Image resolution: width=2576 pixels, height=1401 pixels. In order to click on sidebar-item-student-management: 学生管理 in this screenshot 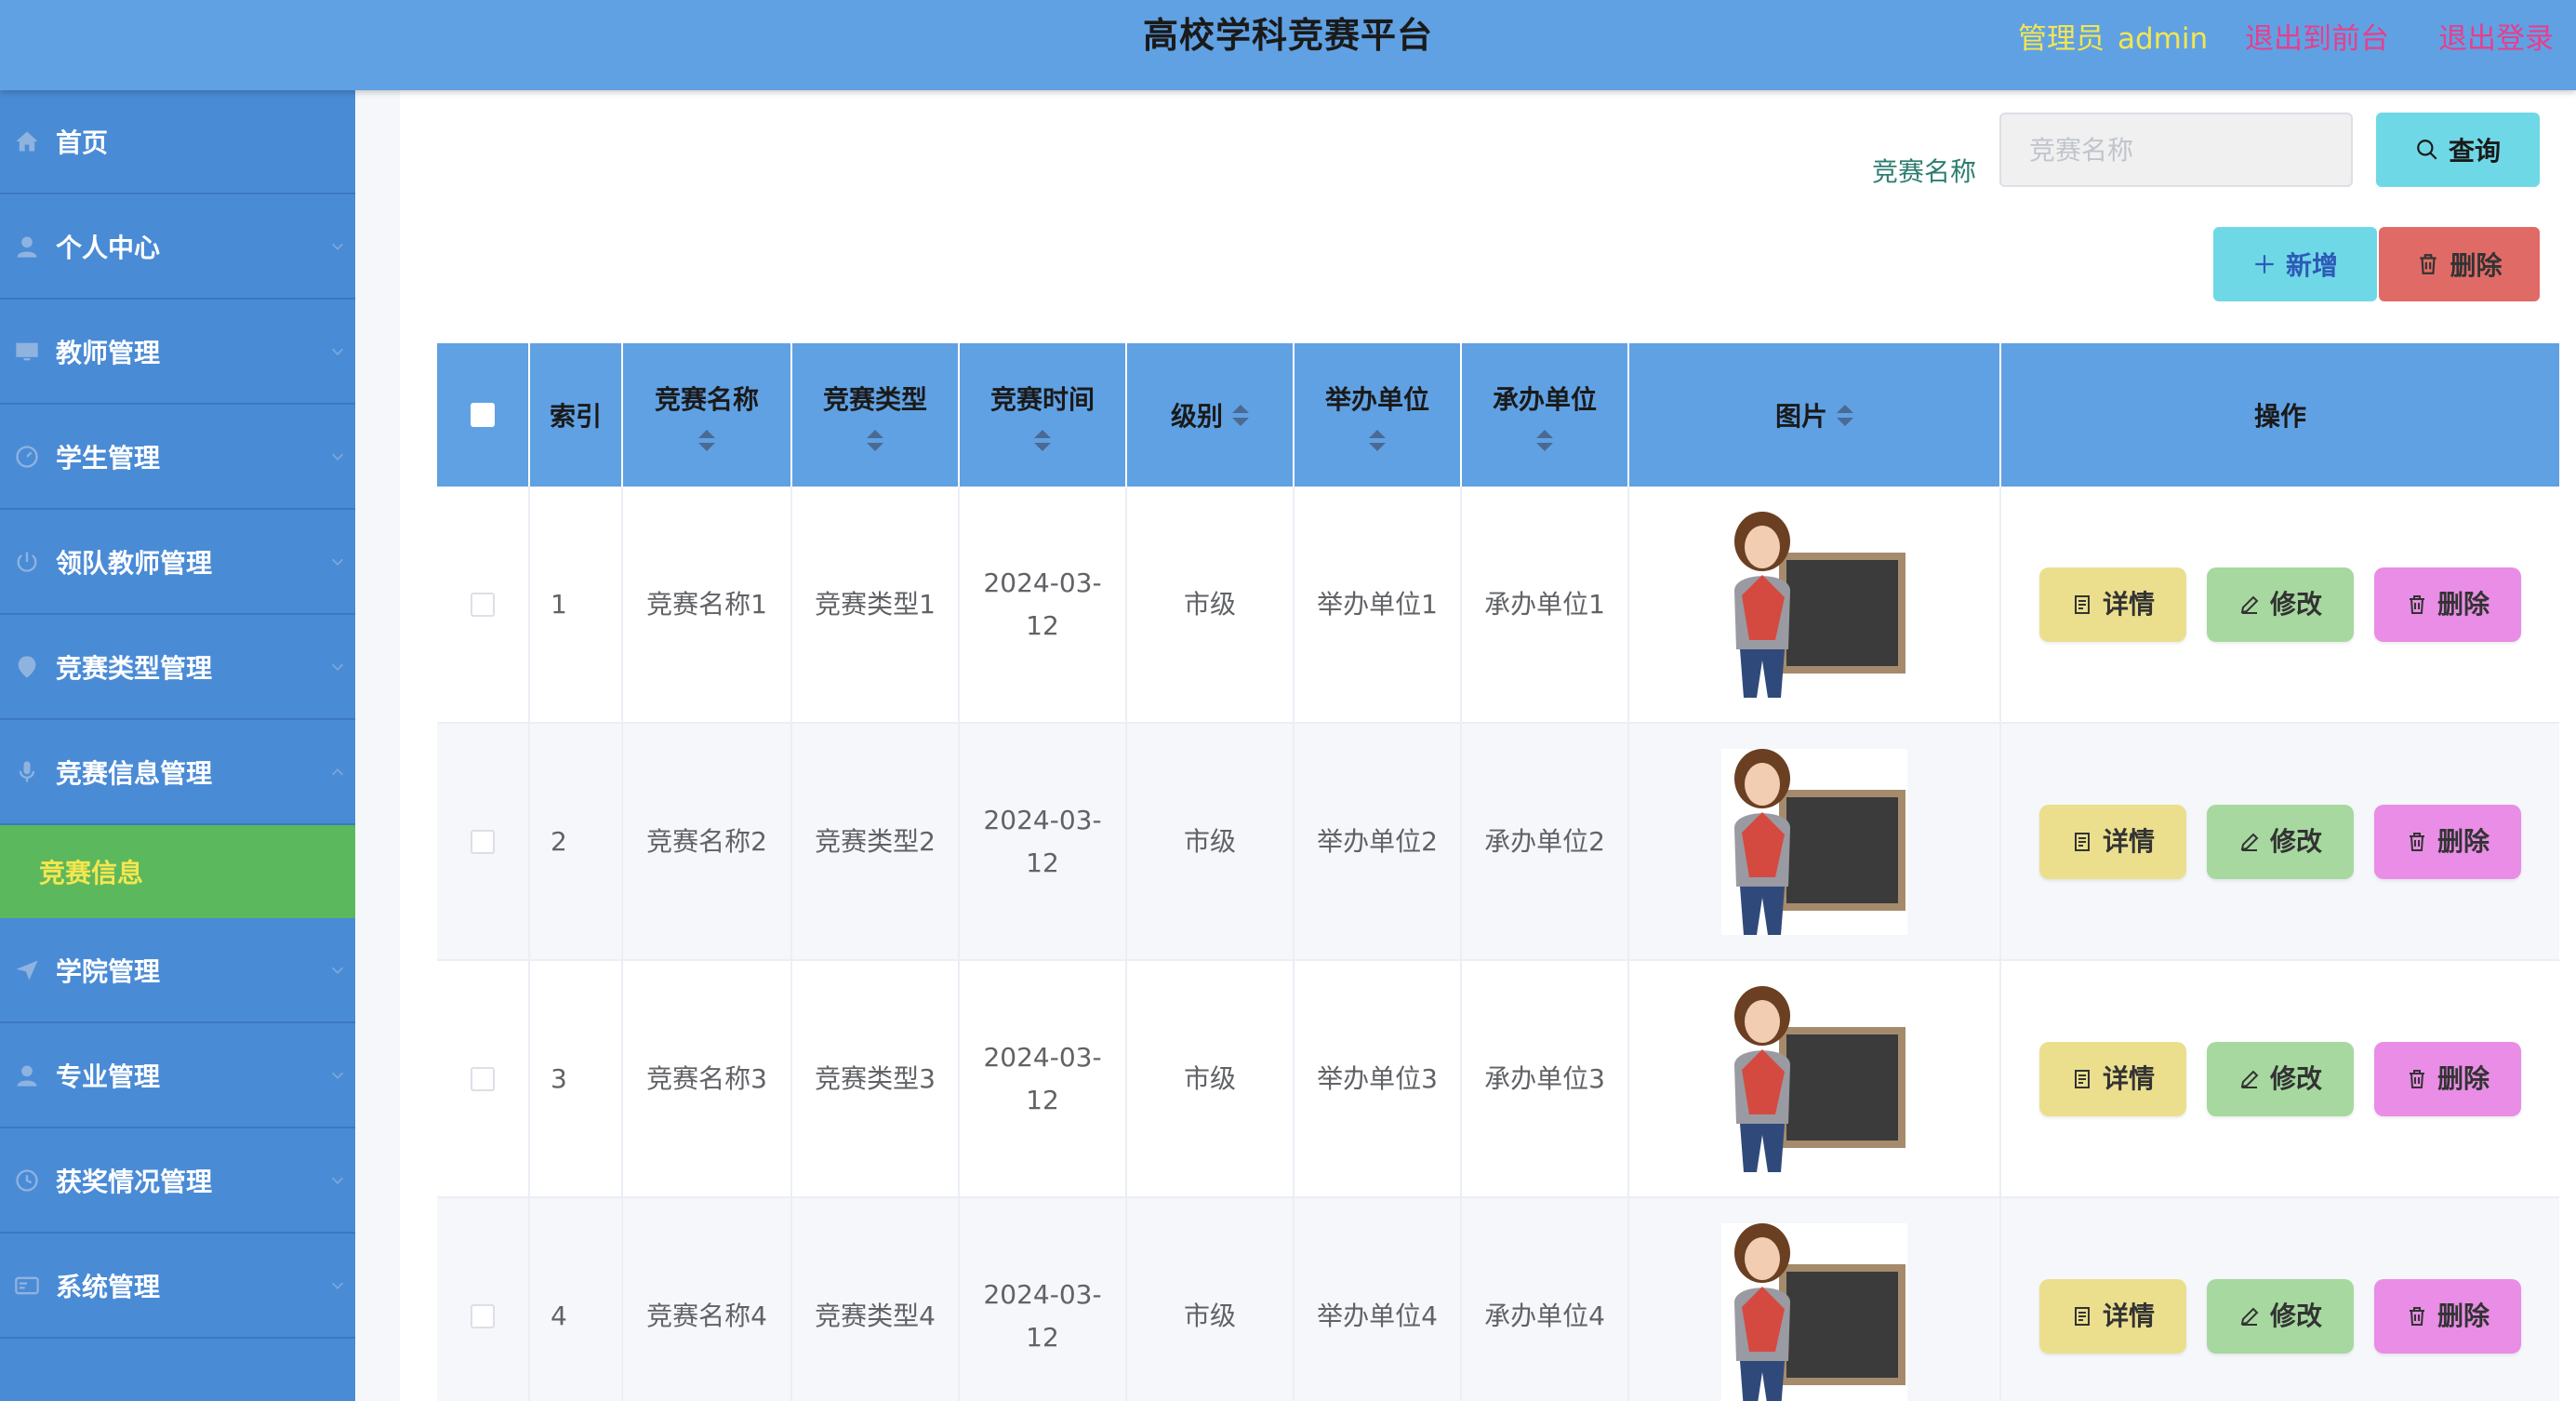, I will do `click(177, 457)`.